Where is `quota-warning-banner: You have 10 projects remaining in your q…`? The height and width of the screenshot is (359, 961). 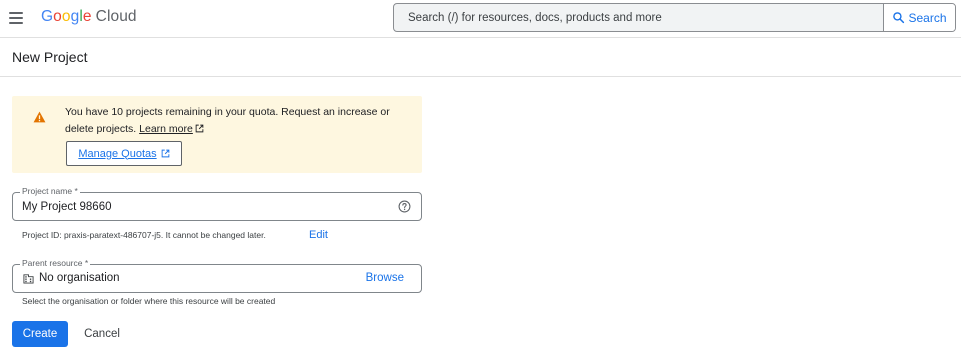 quota-warning-banner: You have 10 projects remaining in your q… is located at coordinates (217, 134).